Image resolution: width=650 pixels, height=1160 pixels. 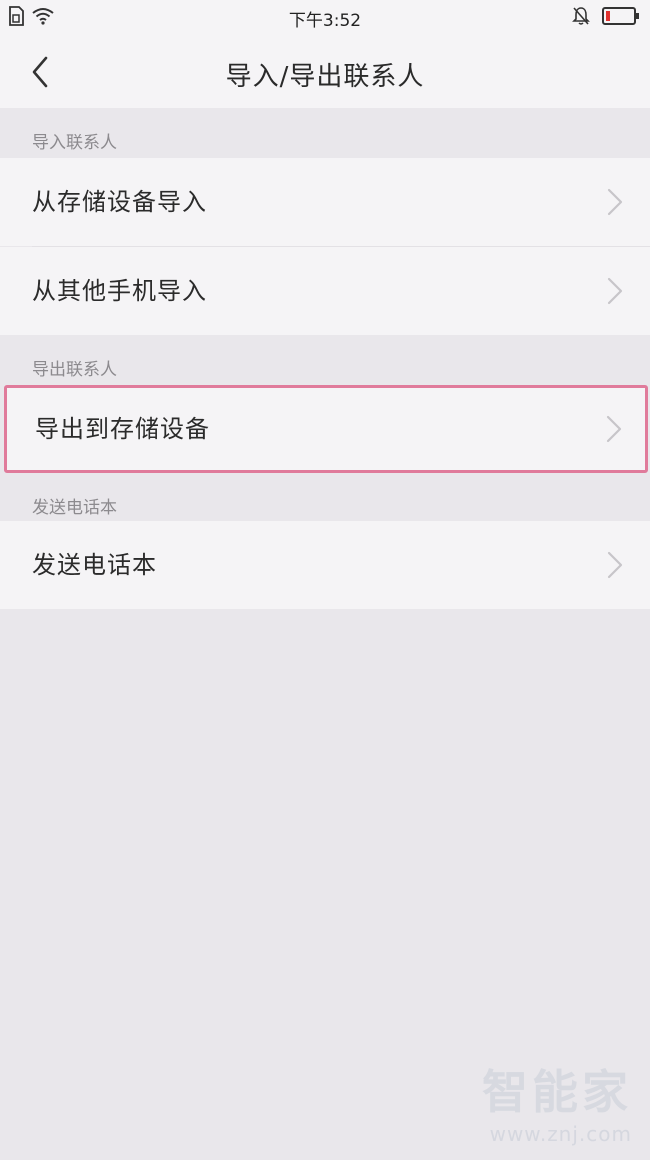 I want to click on section-title-export: 导出联系人, so click(x=74, y=370).